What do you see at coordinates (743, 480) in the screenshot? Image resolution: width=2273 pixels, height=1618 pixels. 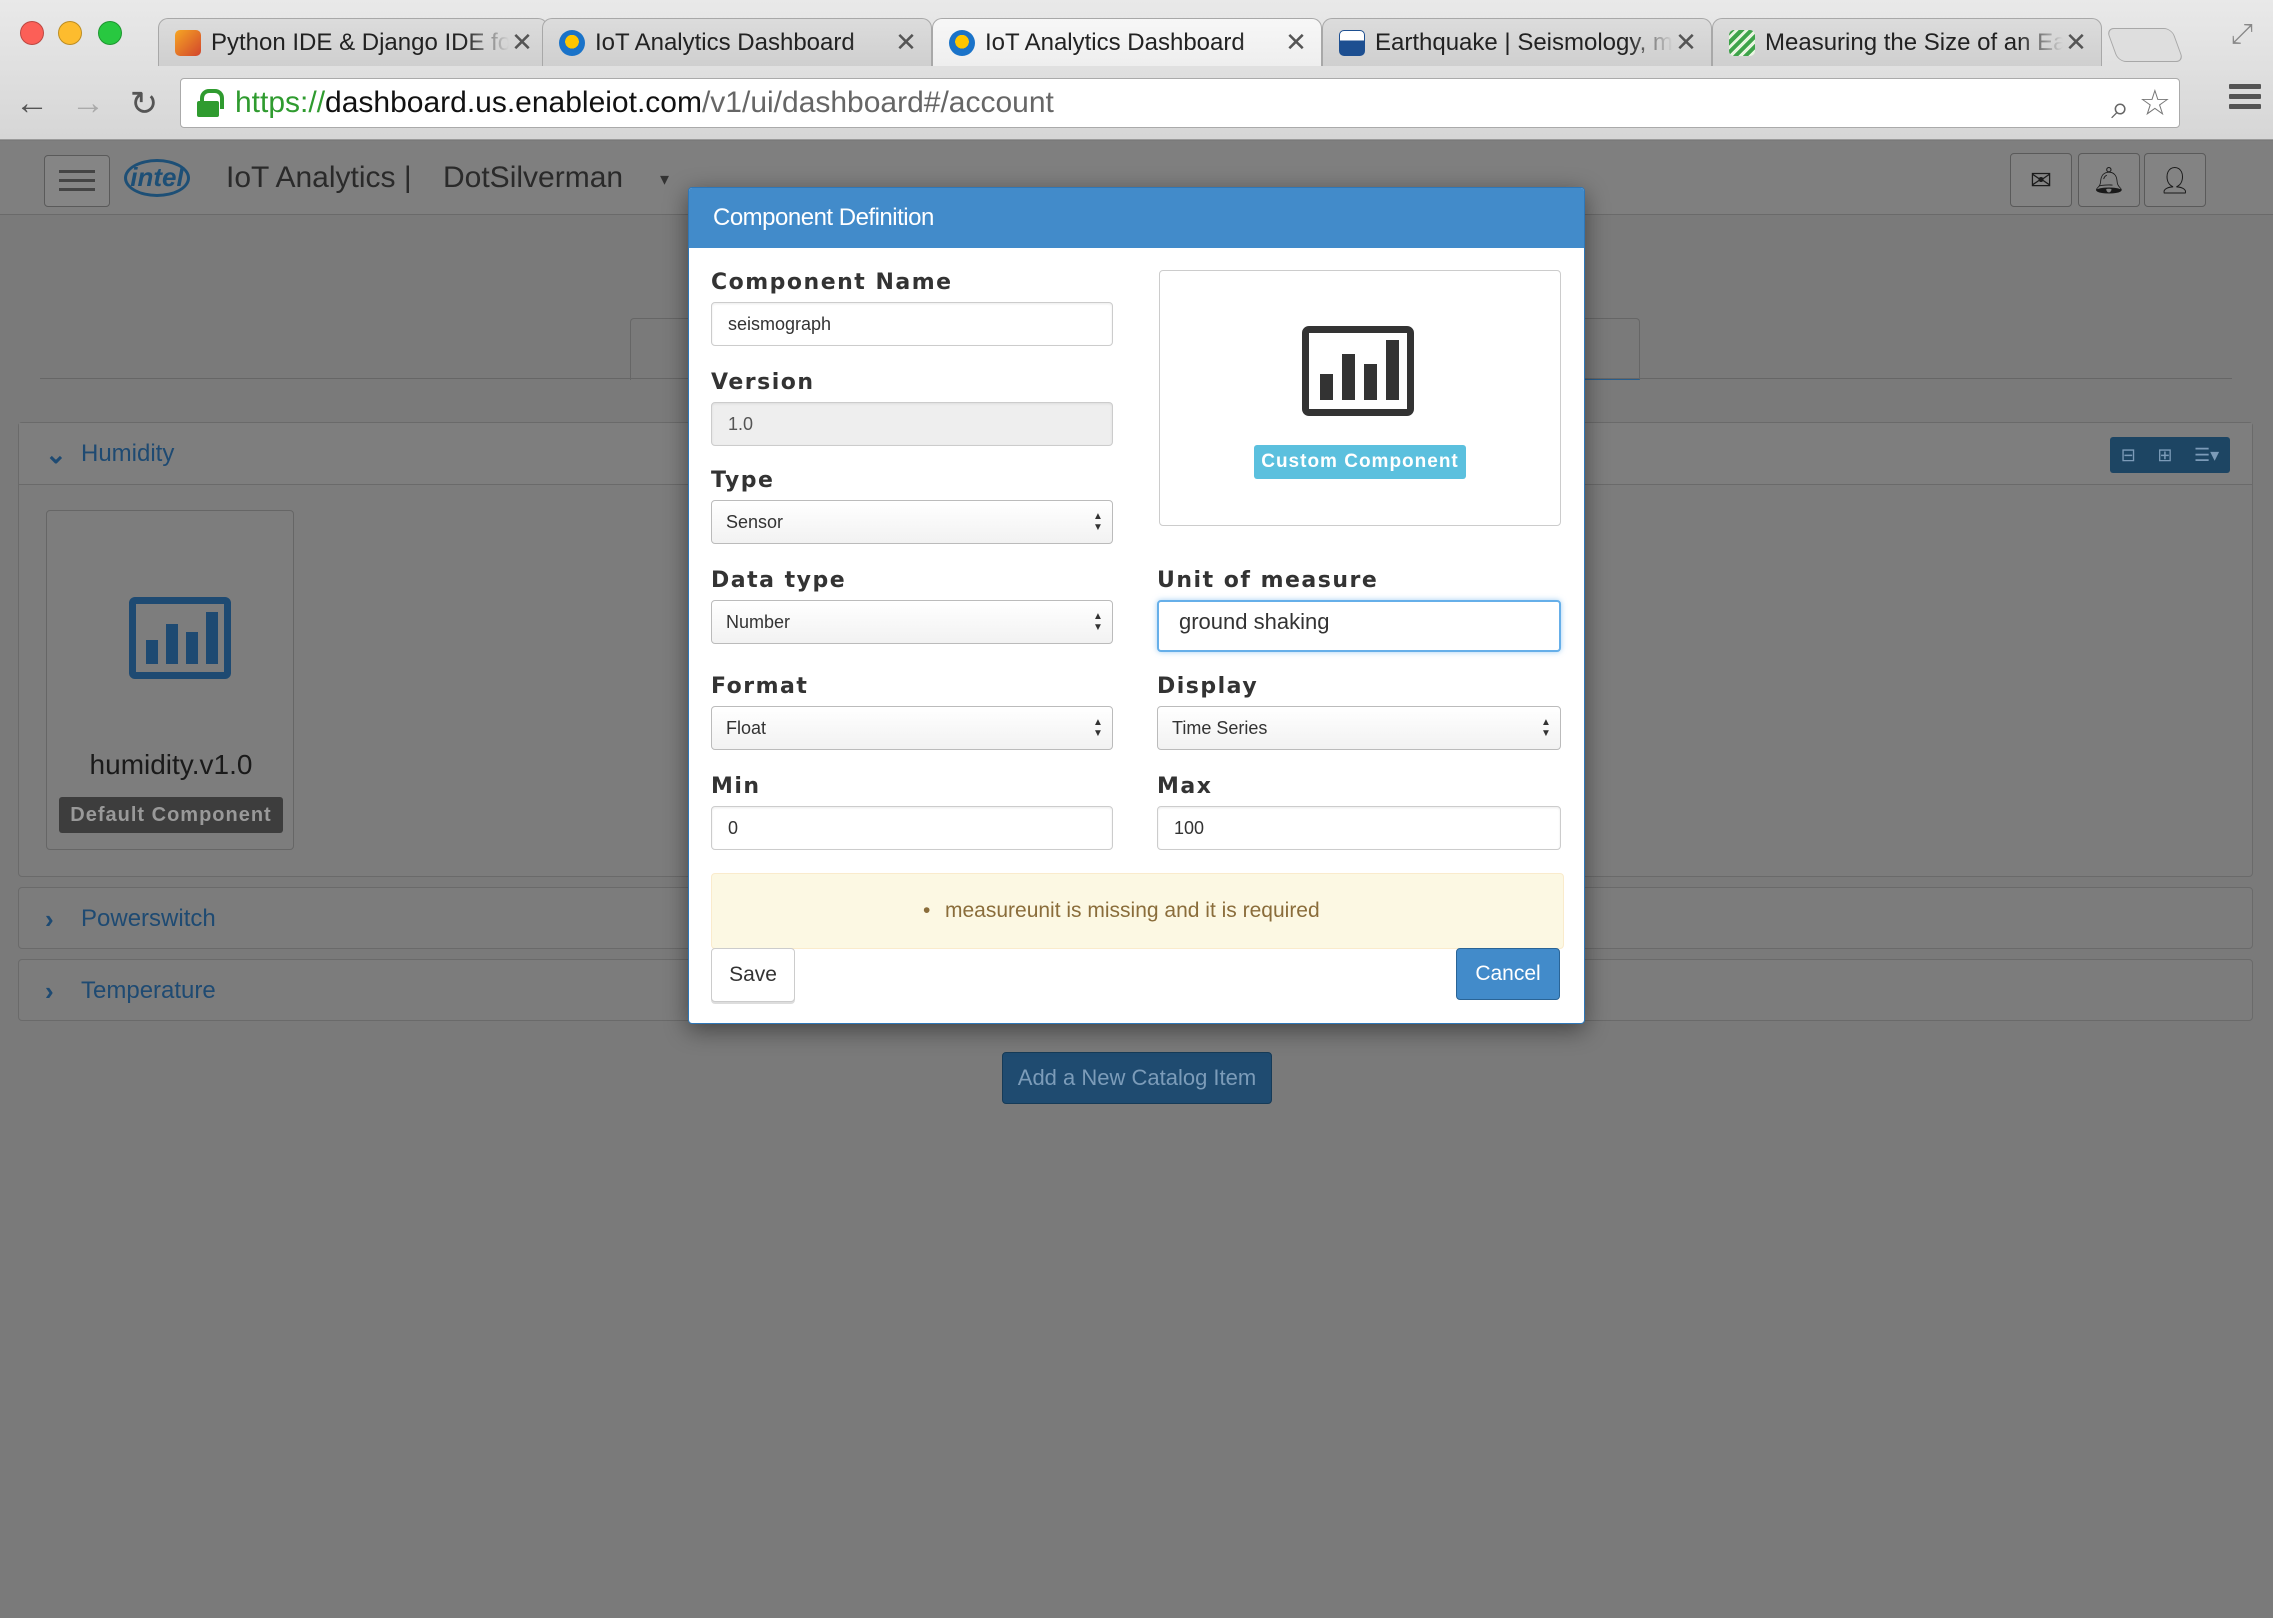 I see `type-label: Type` at bounding box center [743, 480].